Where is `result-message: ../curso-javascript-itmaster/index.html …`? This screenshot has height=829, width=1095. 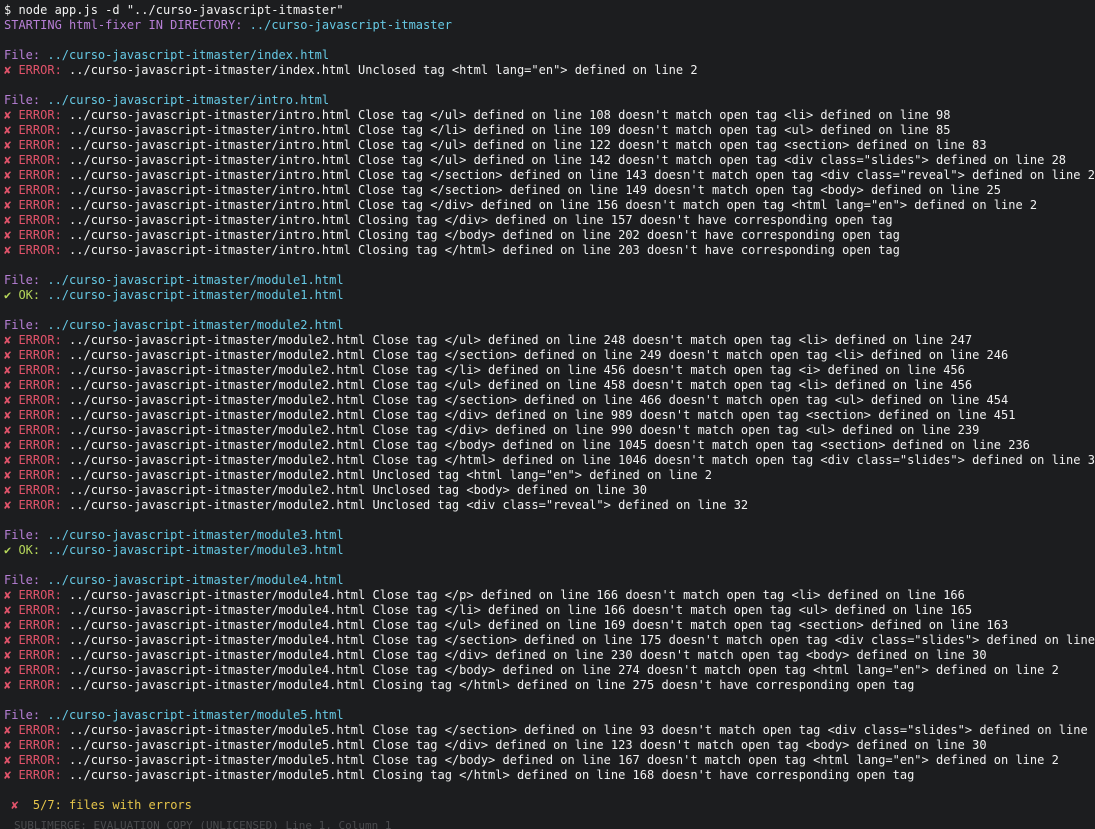
result-message: ../curso-javascript-itmaster/index.html … is located at coordinates (383, 70).